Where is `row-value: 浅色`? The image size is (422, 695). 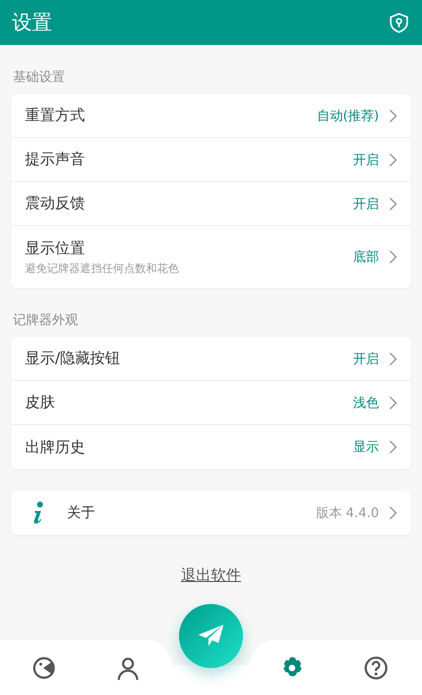
row-value: 浅色 is located at coordinates (366, 403).